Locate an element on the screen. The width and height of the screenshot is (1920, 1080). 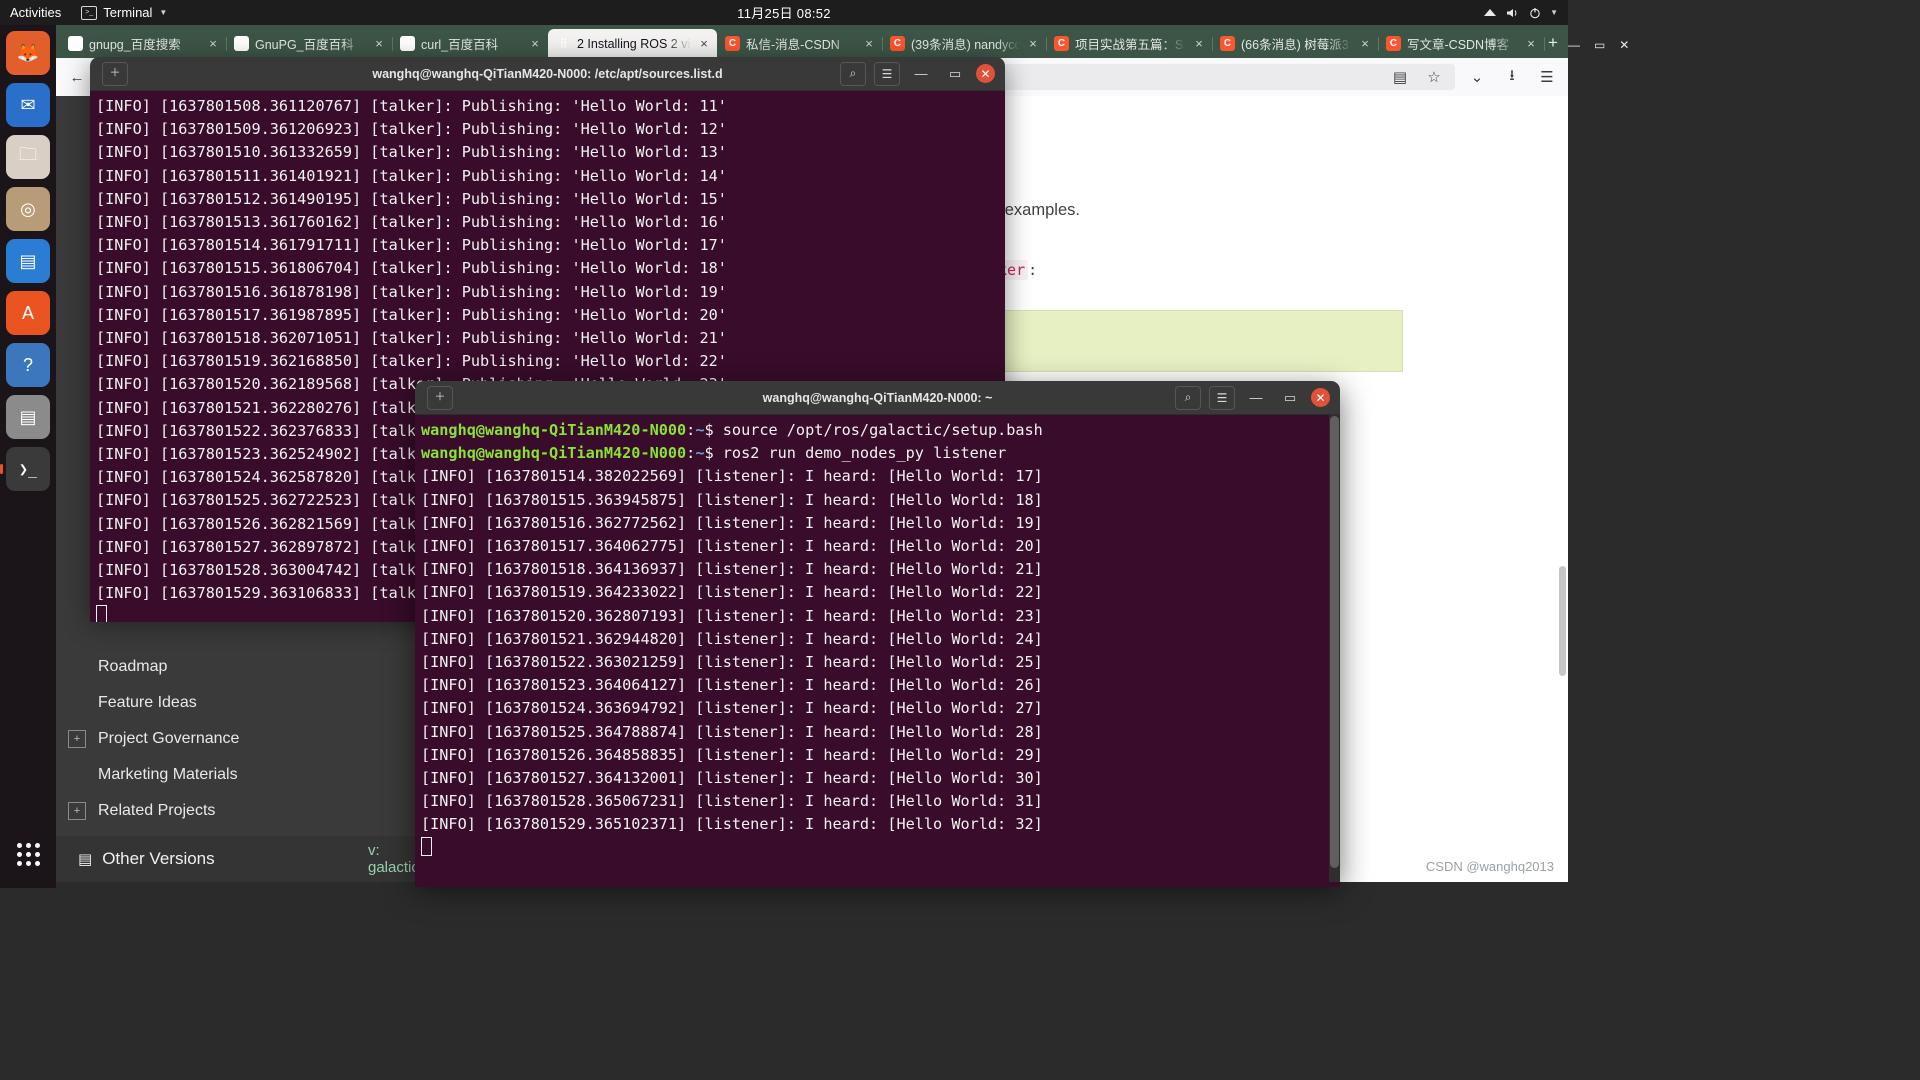
browser-tab-label: 写文章-CSDN博客 is located at coordinates (1458, 45).